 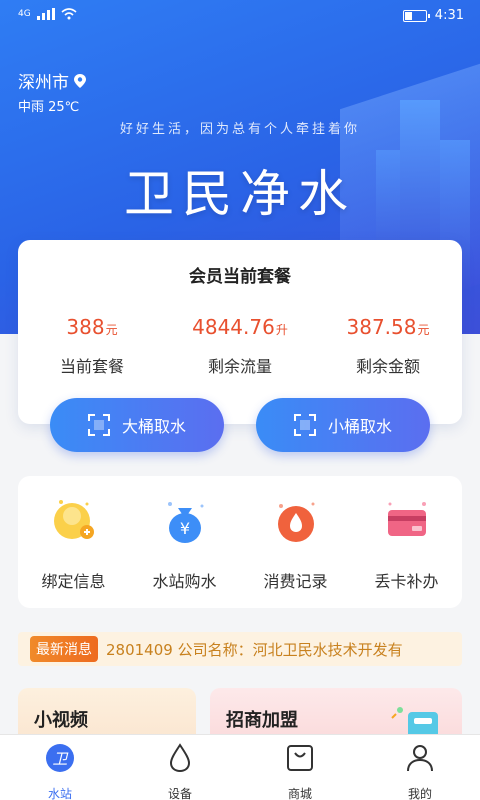 I want to click on card-icon, so click(x=406, y=519).